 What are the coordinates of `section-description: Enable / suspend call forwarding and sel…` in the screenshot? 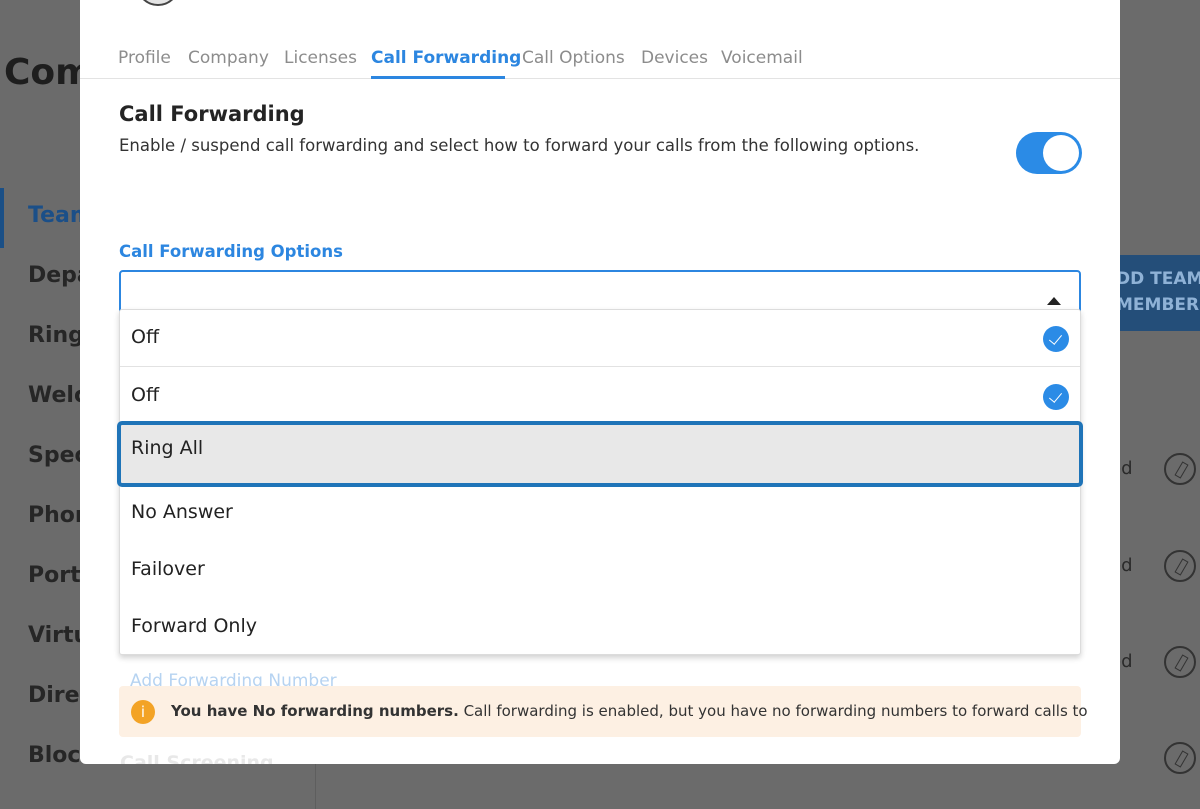 It's located at (519, 145).